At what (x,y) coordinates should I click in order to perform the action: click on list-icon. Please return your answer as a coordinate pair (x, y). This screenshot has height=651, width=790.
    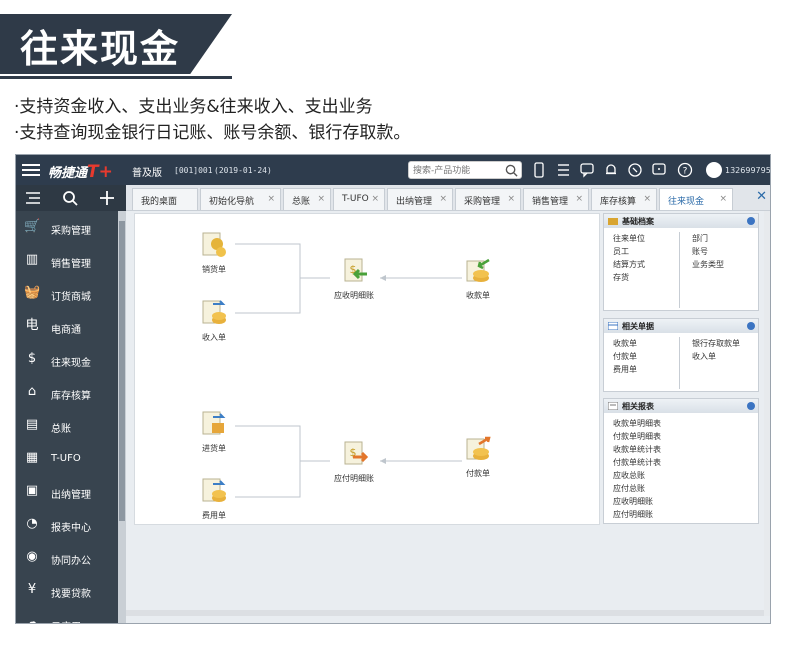
    Looking at the image, I should click on (563, 170).